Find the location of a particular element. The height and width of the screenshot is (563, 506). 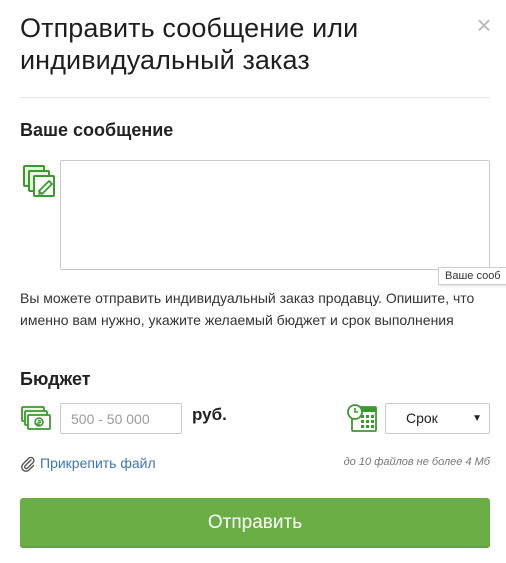

deadline-select: Срок ▼ is located at coordinates (437, 418).